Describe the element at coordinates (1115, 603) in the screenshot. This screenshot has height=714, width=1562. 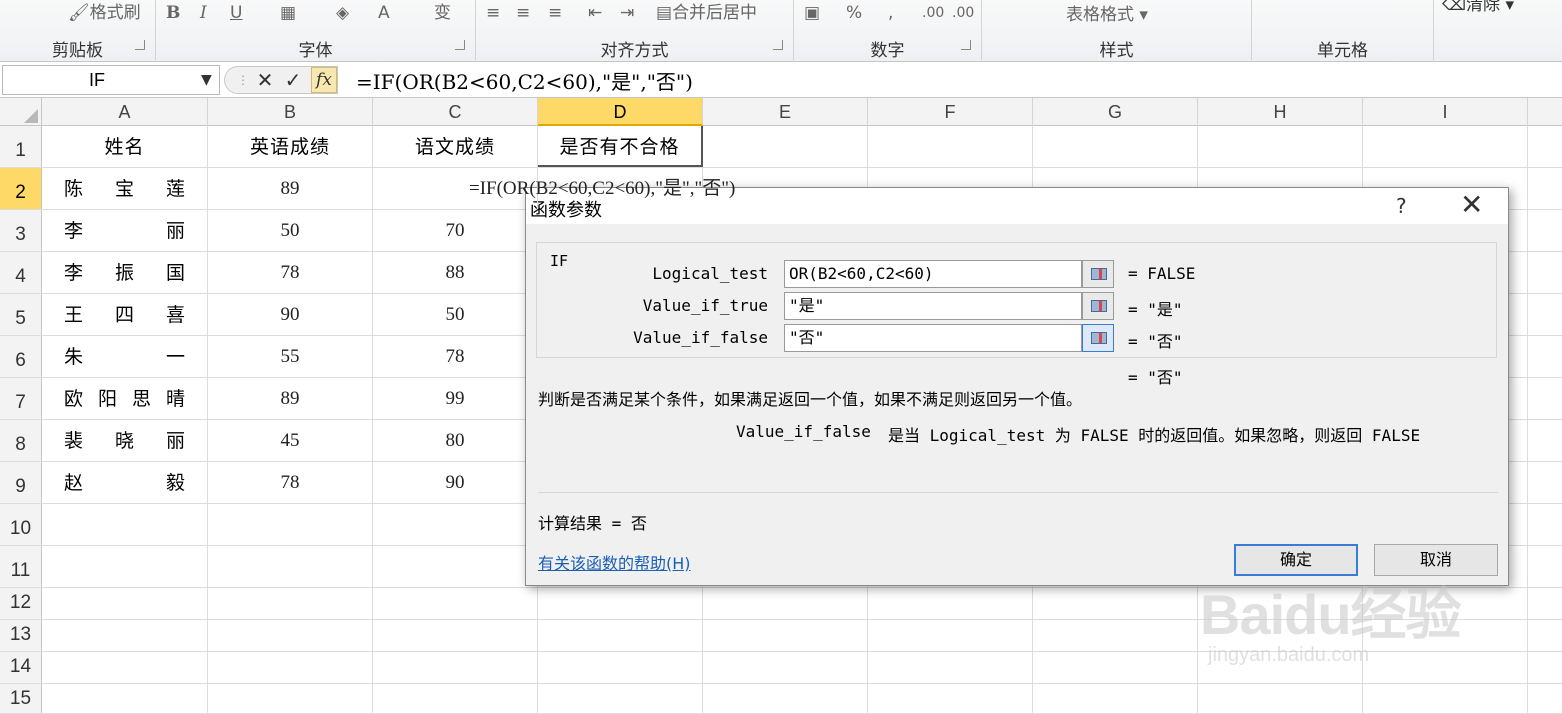
I see `cell-g12` at that location.